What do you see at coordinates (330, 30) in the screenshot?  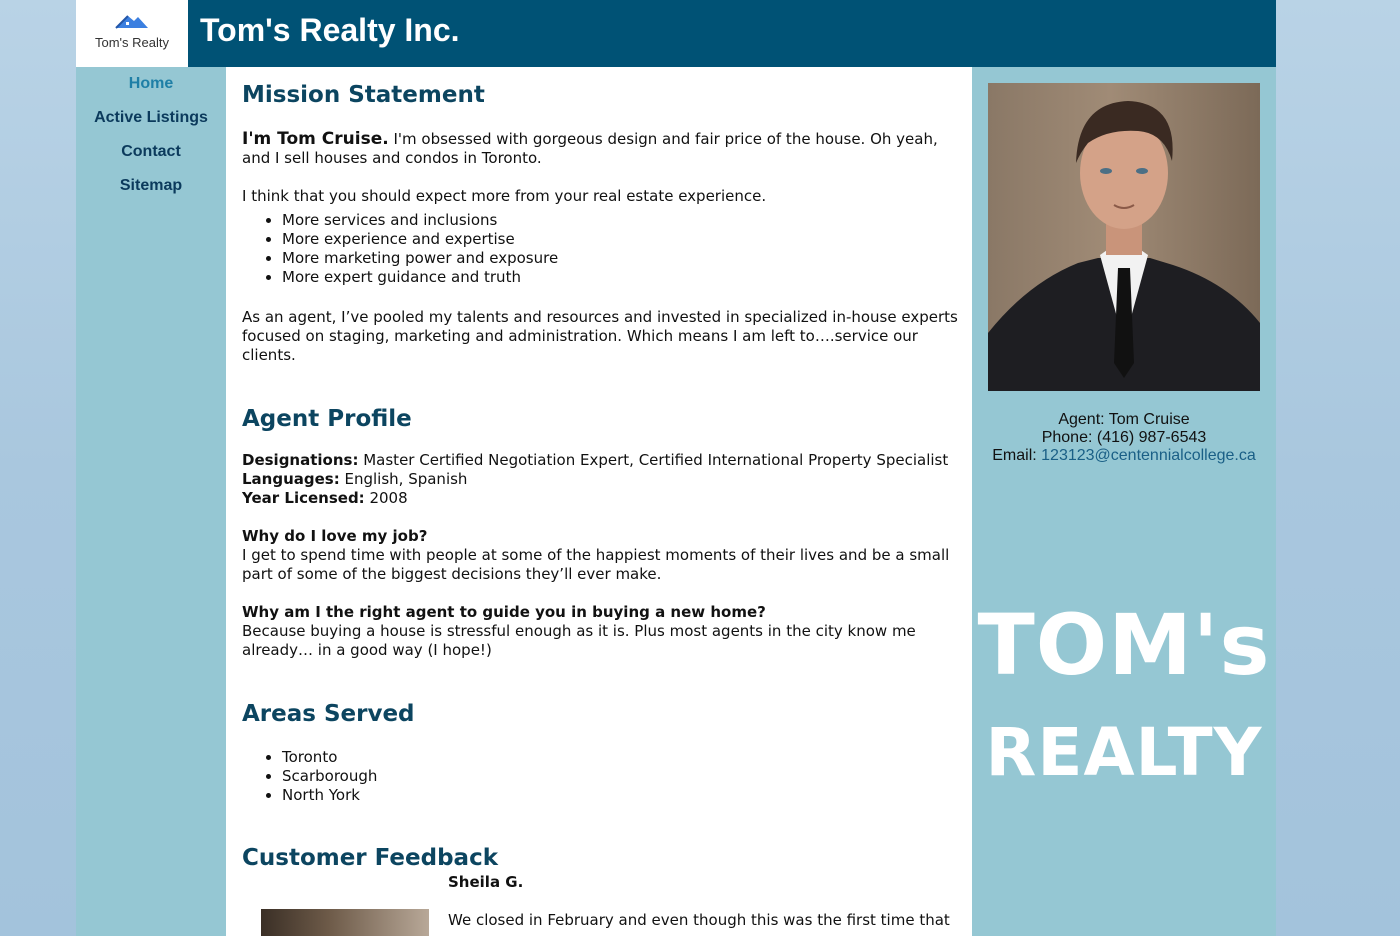 I see `site-title: Tom's Realty Inc.` at bounding box center [330, 30].